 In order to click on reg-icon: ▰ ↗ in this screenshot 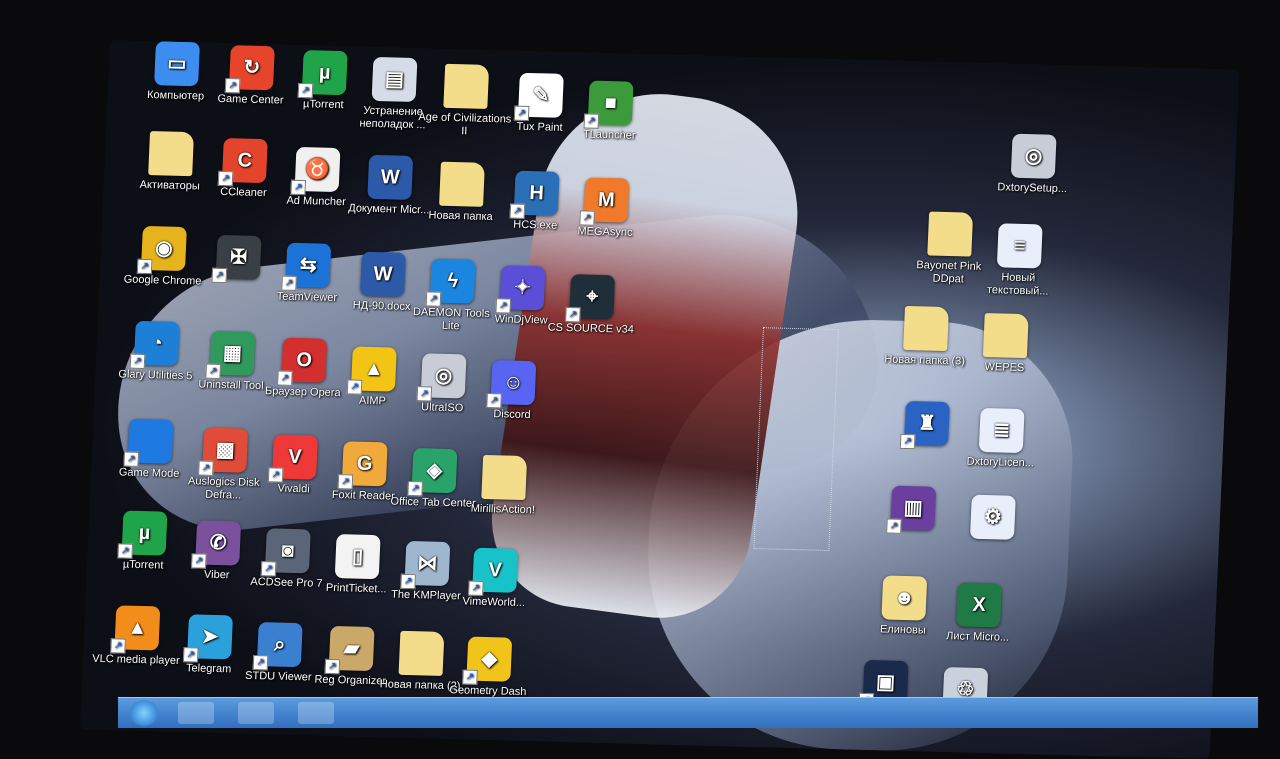, I will do `click(349, 650)`.